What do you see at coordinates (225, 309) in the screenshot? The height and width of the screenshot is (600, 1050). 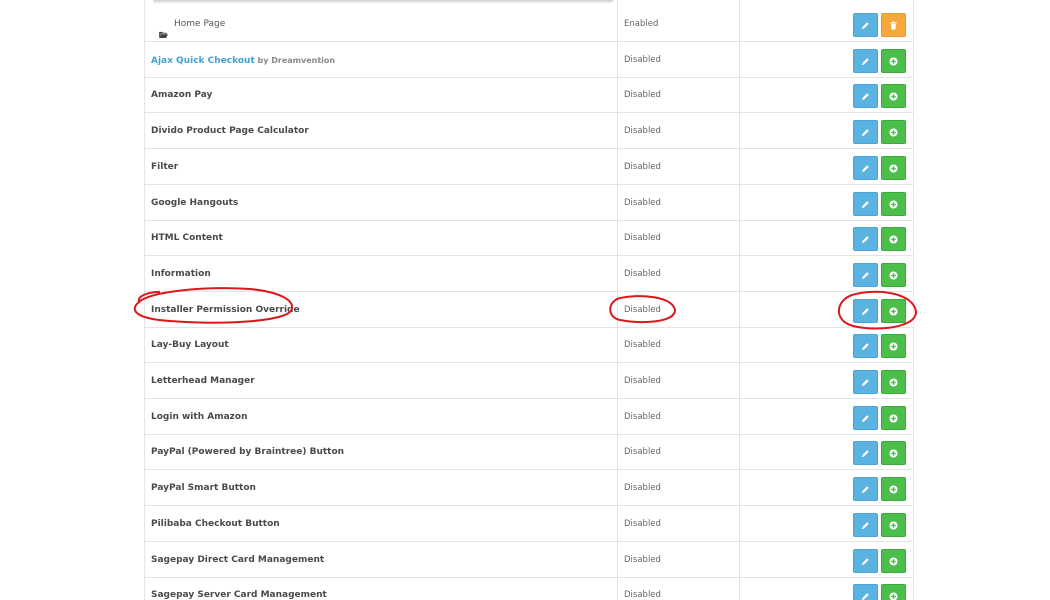 I see `extension-name-label: Installer Permission Override` at bounding box center [225, 309].